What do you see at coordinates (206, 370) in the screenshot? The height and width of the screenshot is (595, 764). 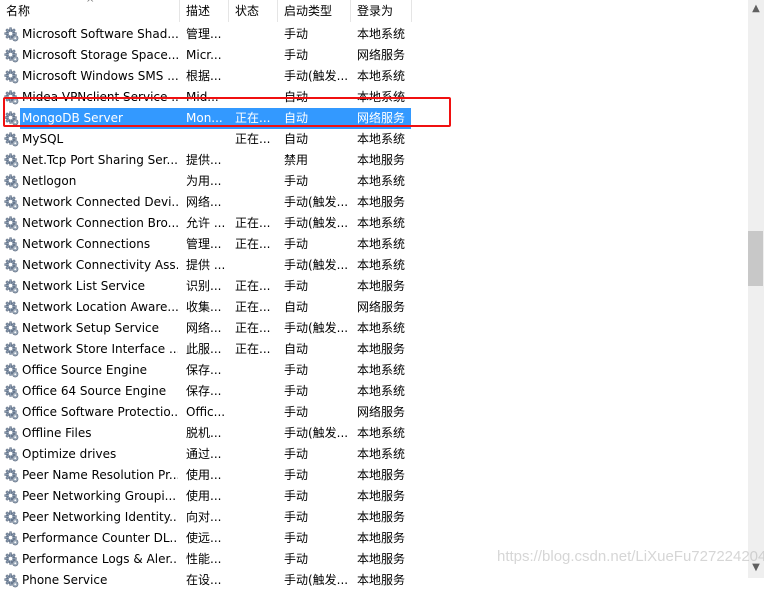 I see `service-row: Office Source Engine 保存... 手动 本地系统` at bounding box center [206, 370].